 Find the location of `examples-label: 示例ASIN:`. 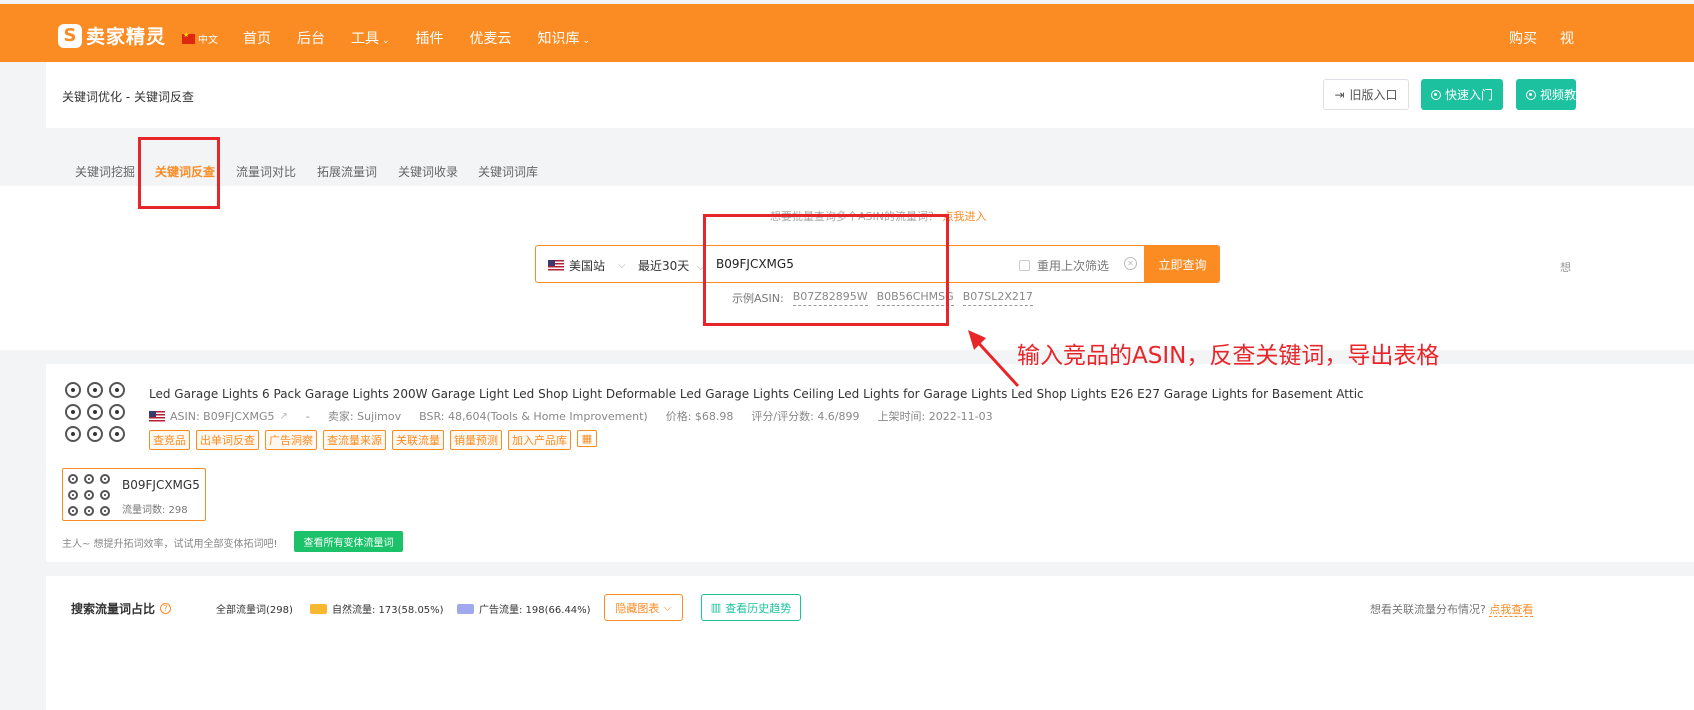

examples-label: 示例ASIN: is located at coordinates (758, 298).